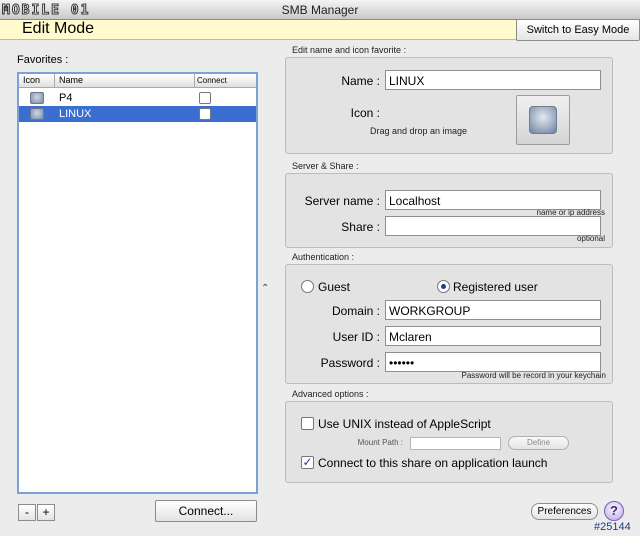 This screenshot has height=536, width=640. What do you see at coordinates (307, 462) in the screenshot?
I see `connect-on-launch-checkbox: ✓` at bounding box center [307, 462].